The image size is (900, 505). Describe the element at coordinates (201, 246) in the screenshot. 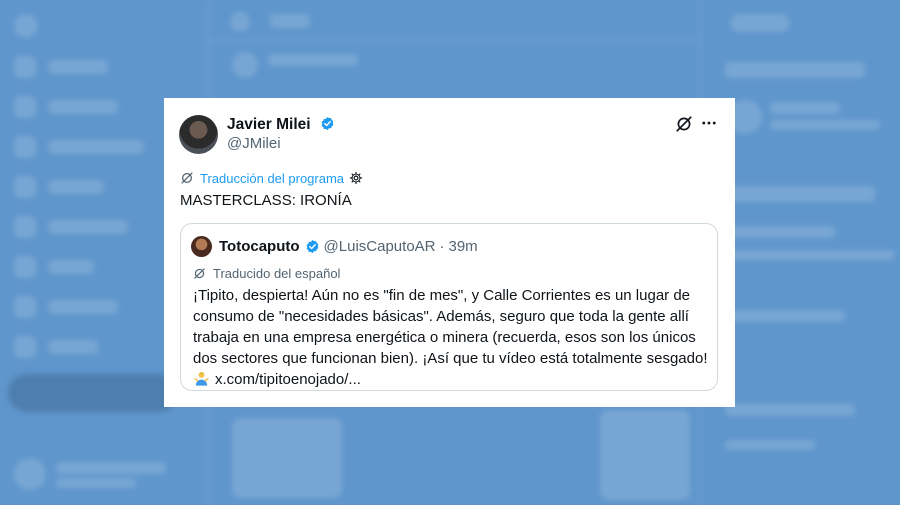

I see `quoted-author-avatar` at that location.